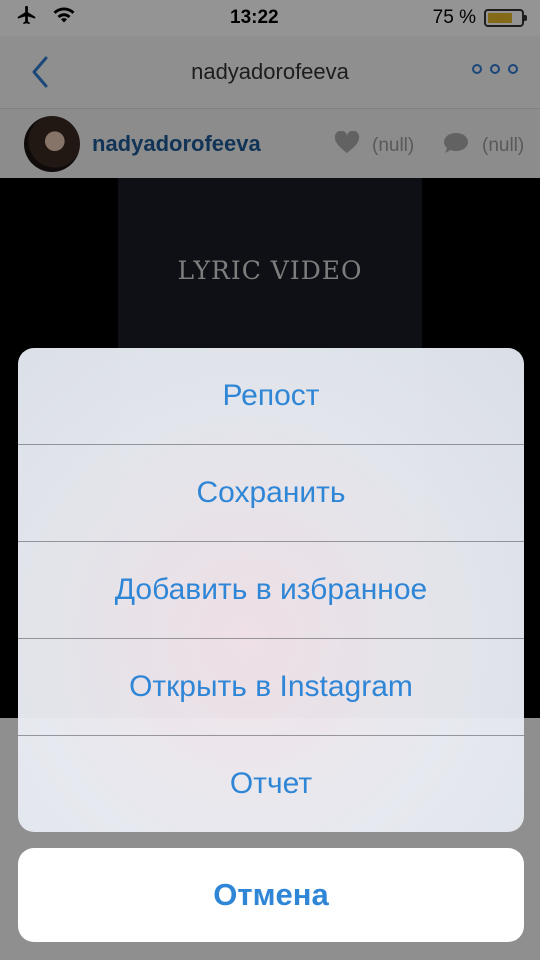 Image resolution: width=540 pixels, height=960 pixels. What do you see at coordinates (271, 493) in the screenshot?
I see `save-button: Сохранить` at bounding box center [271, 493].